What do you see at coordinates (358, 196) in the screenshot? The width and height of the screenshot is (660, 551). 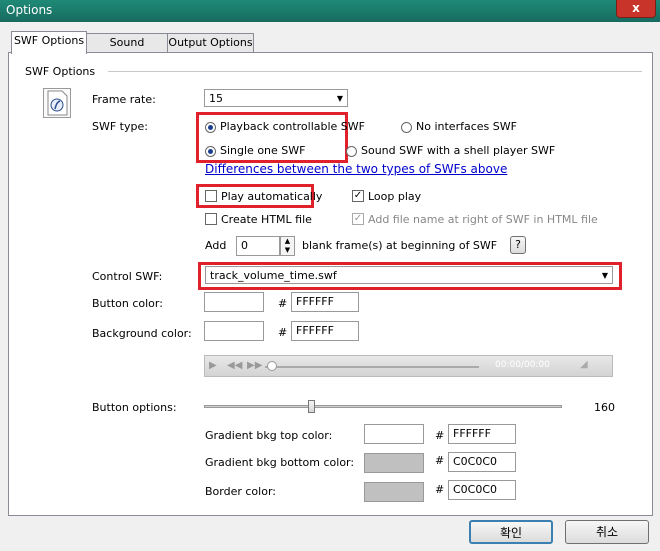 I see `loop-play-checkbox: ✓` at bounding box center [358, 196].